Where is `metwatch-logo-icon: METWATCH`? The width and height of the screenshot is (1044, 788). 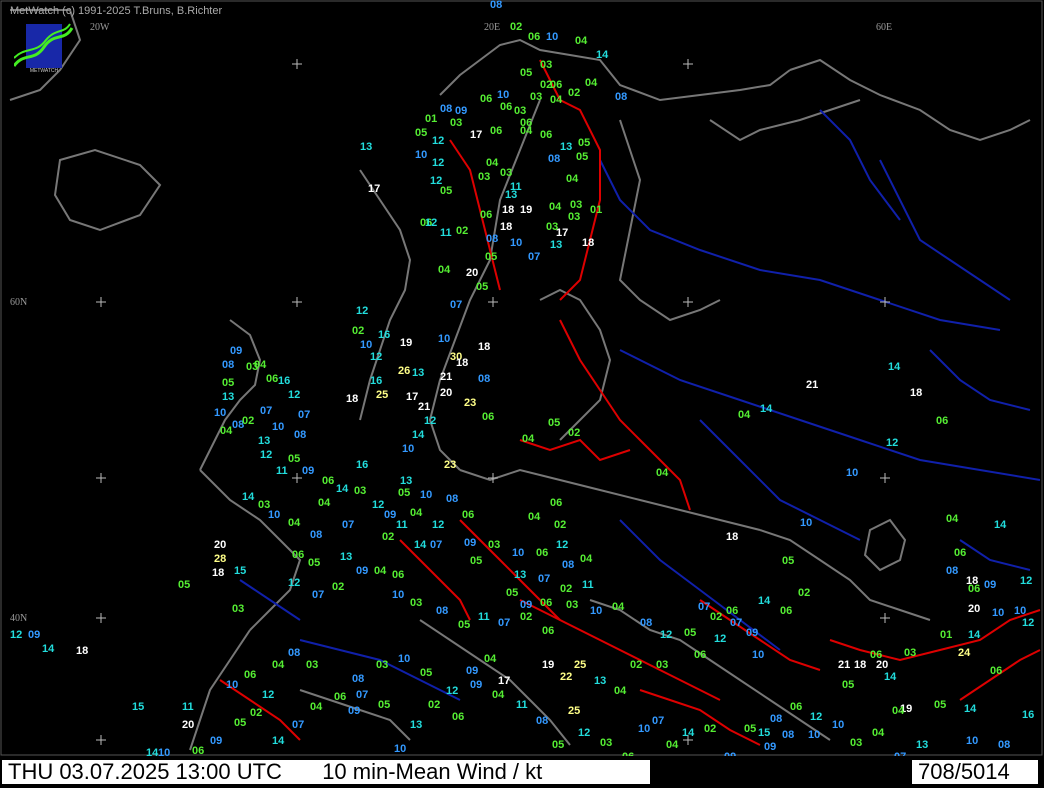
metwatch-logo-icon: METWATCH is located at coordinates (44, 48).